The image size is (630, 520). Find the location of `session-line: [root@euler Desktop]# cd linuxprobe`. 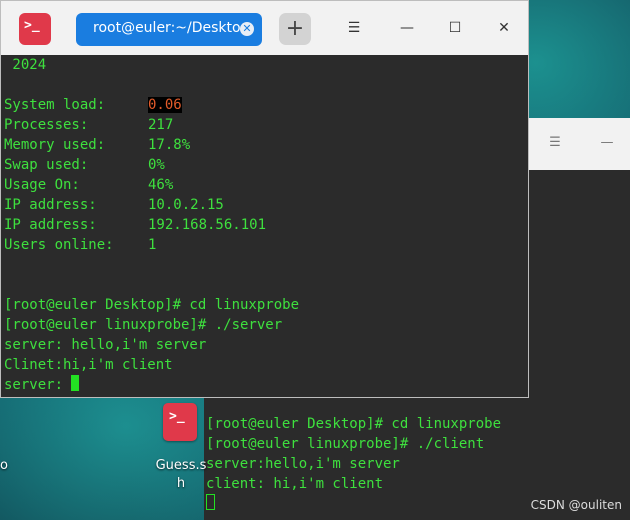

session-line: [root@euler Desktop]# cd linuxprobe is located at coordinates (152, 305).